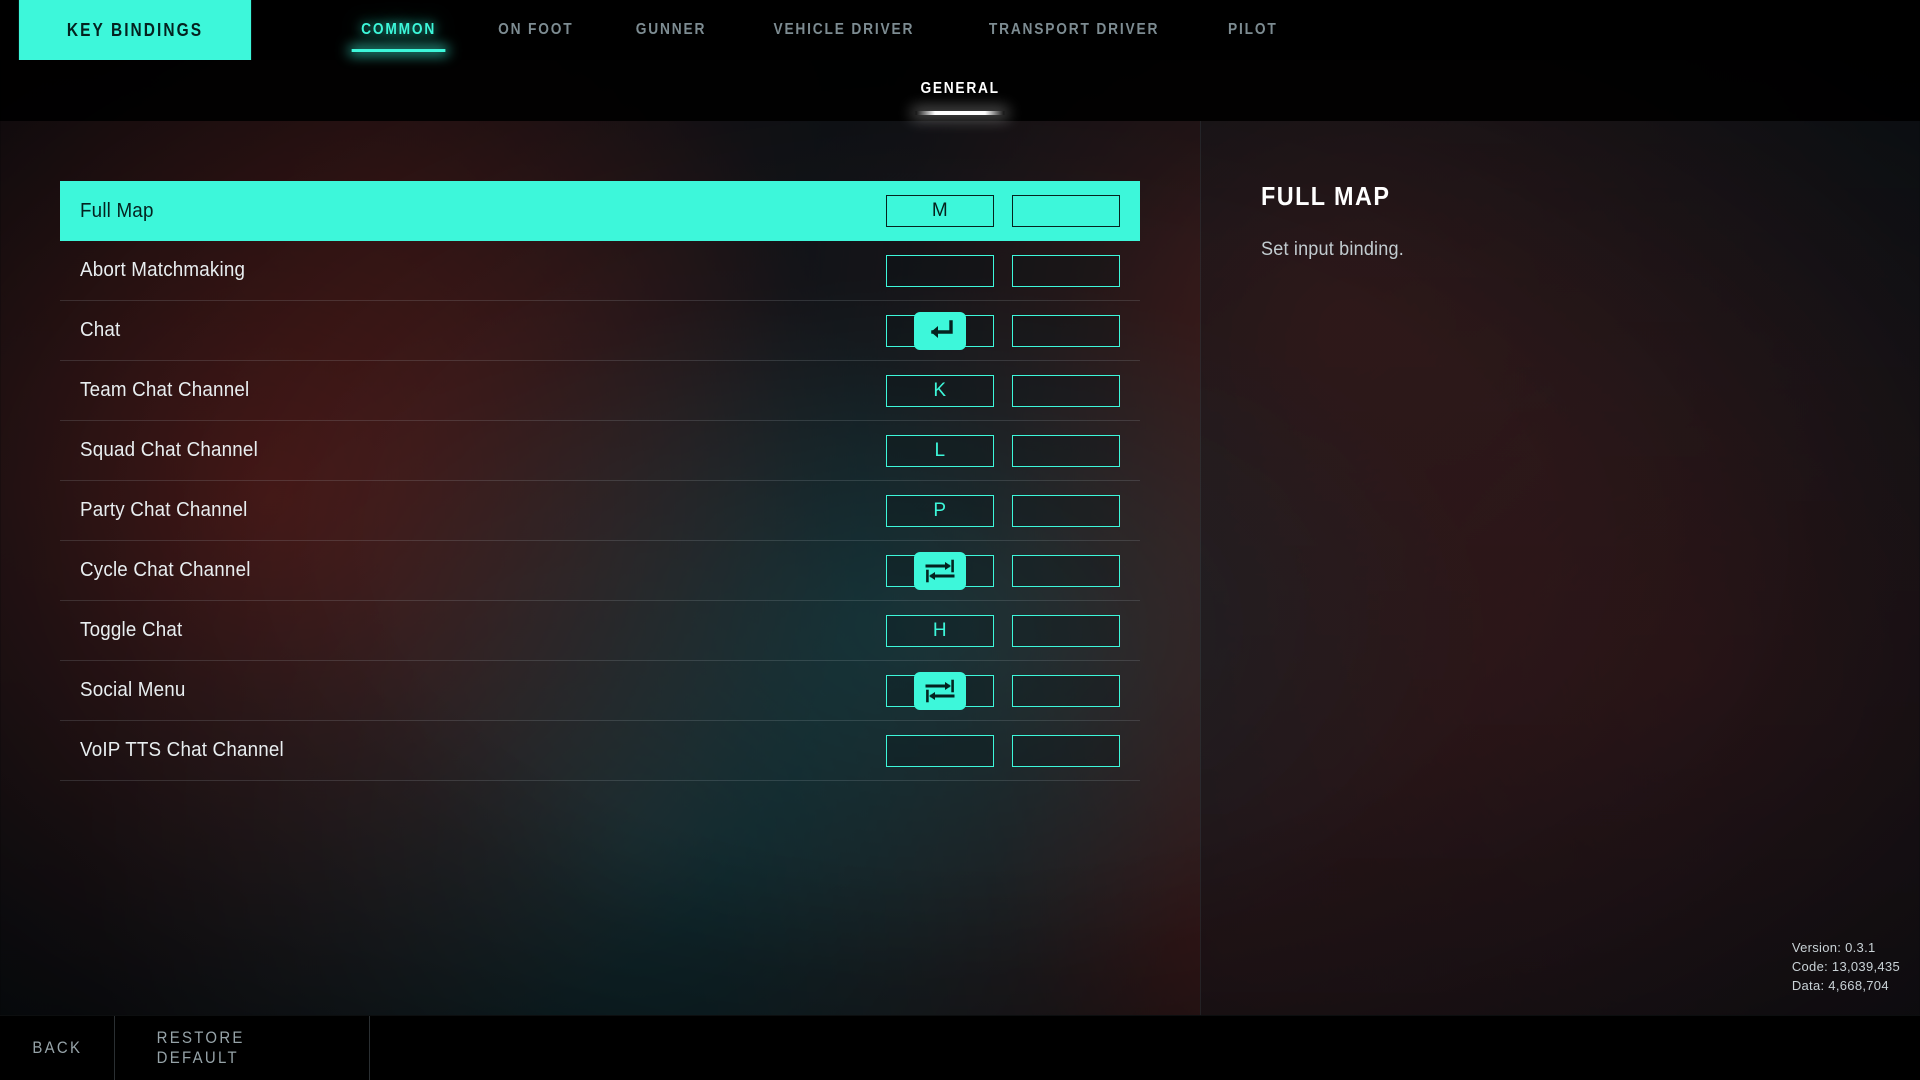 The image size is (1920, 1080). Describe the element at coordinates (100, 330) in the screenshot. I see `binding-name: Chat` at that location.